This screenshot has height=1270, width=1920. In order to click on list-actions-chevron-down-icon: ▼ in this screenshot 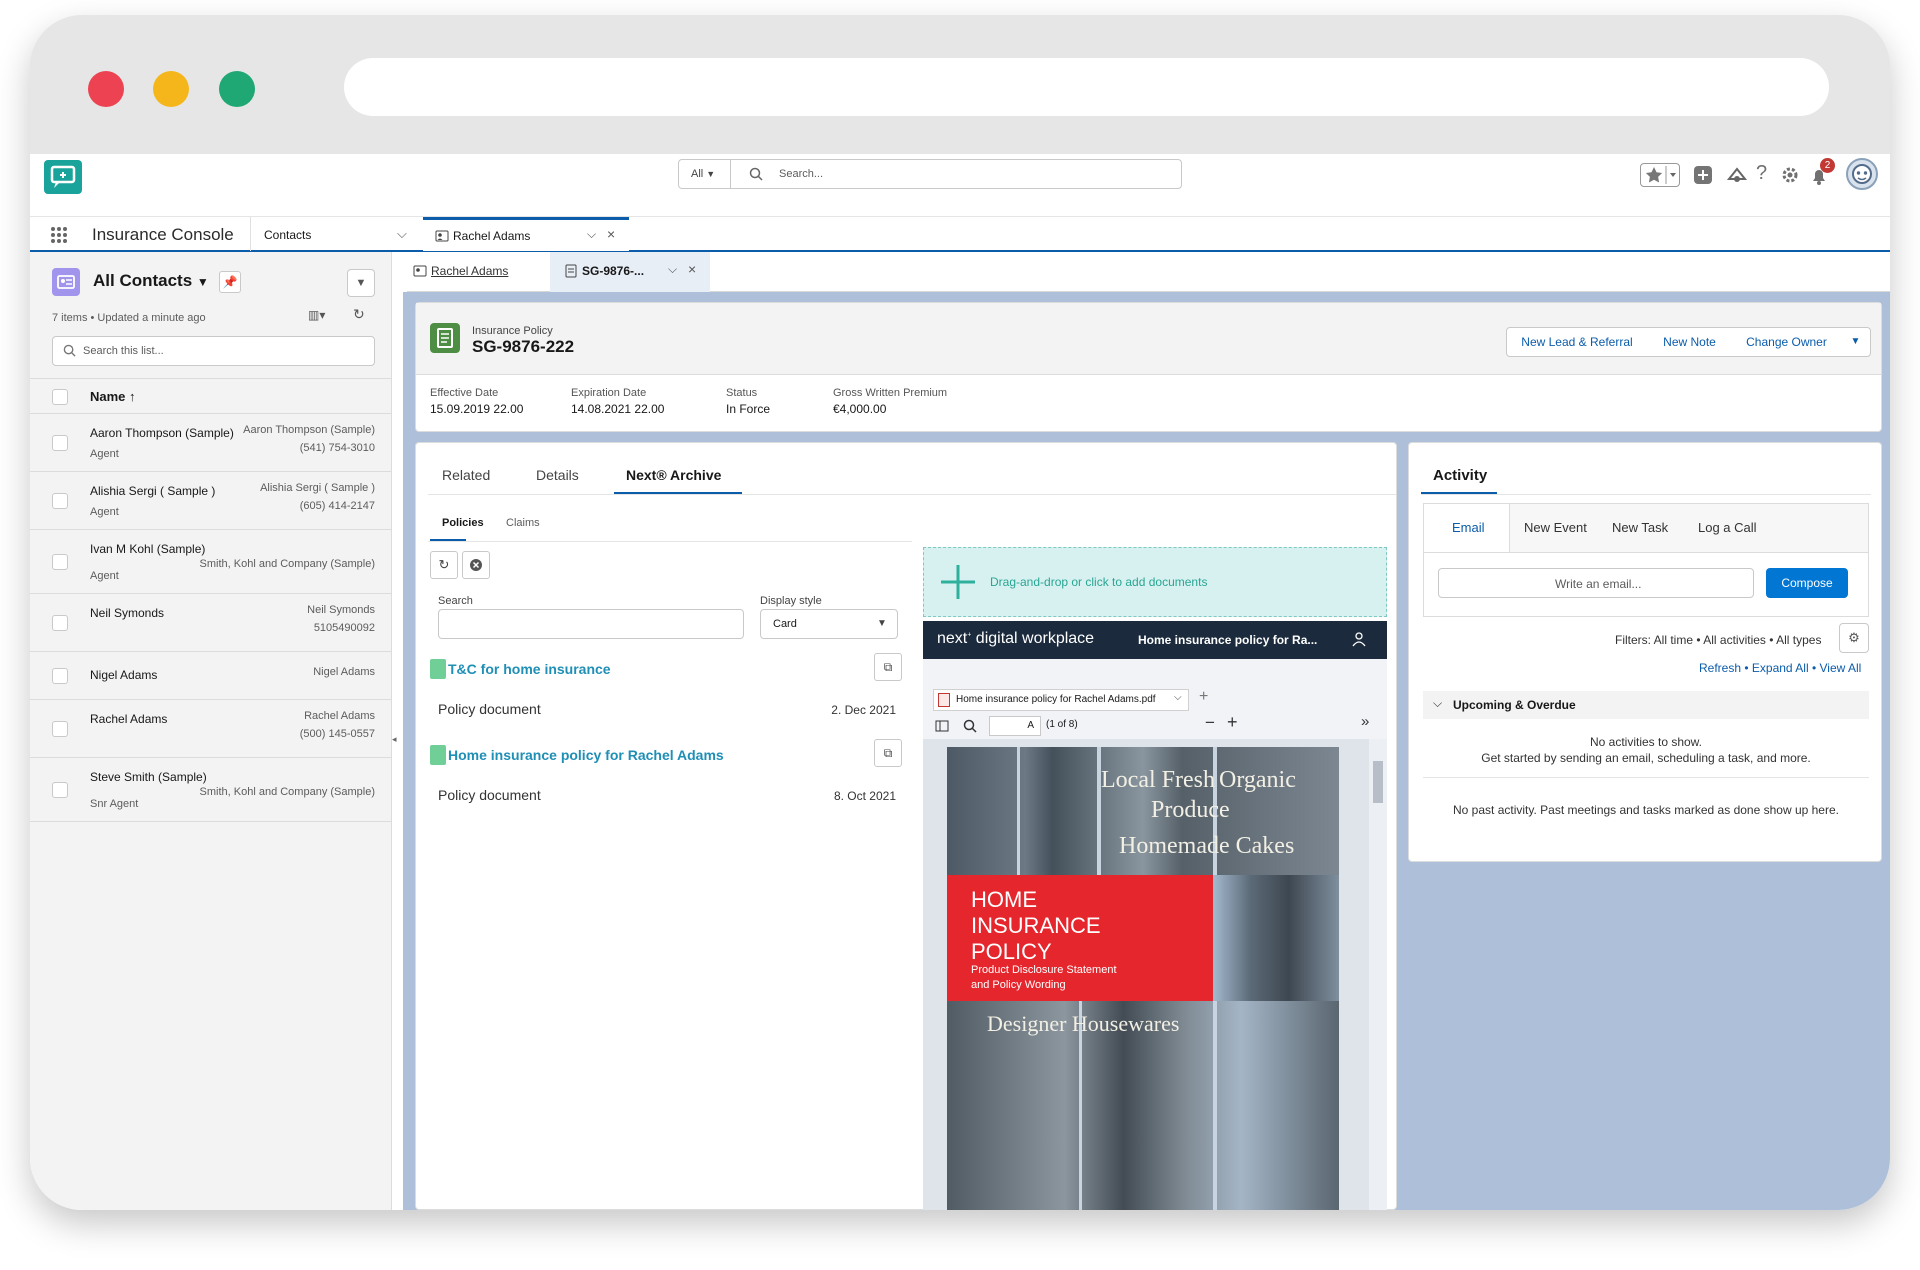, I will do `click(361, 283)`.